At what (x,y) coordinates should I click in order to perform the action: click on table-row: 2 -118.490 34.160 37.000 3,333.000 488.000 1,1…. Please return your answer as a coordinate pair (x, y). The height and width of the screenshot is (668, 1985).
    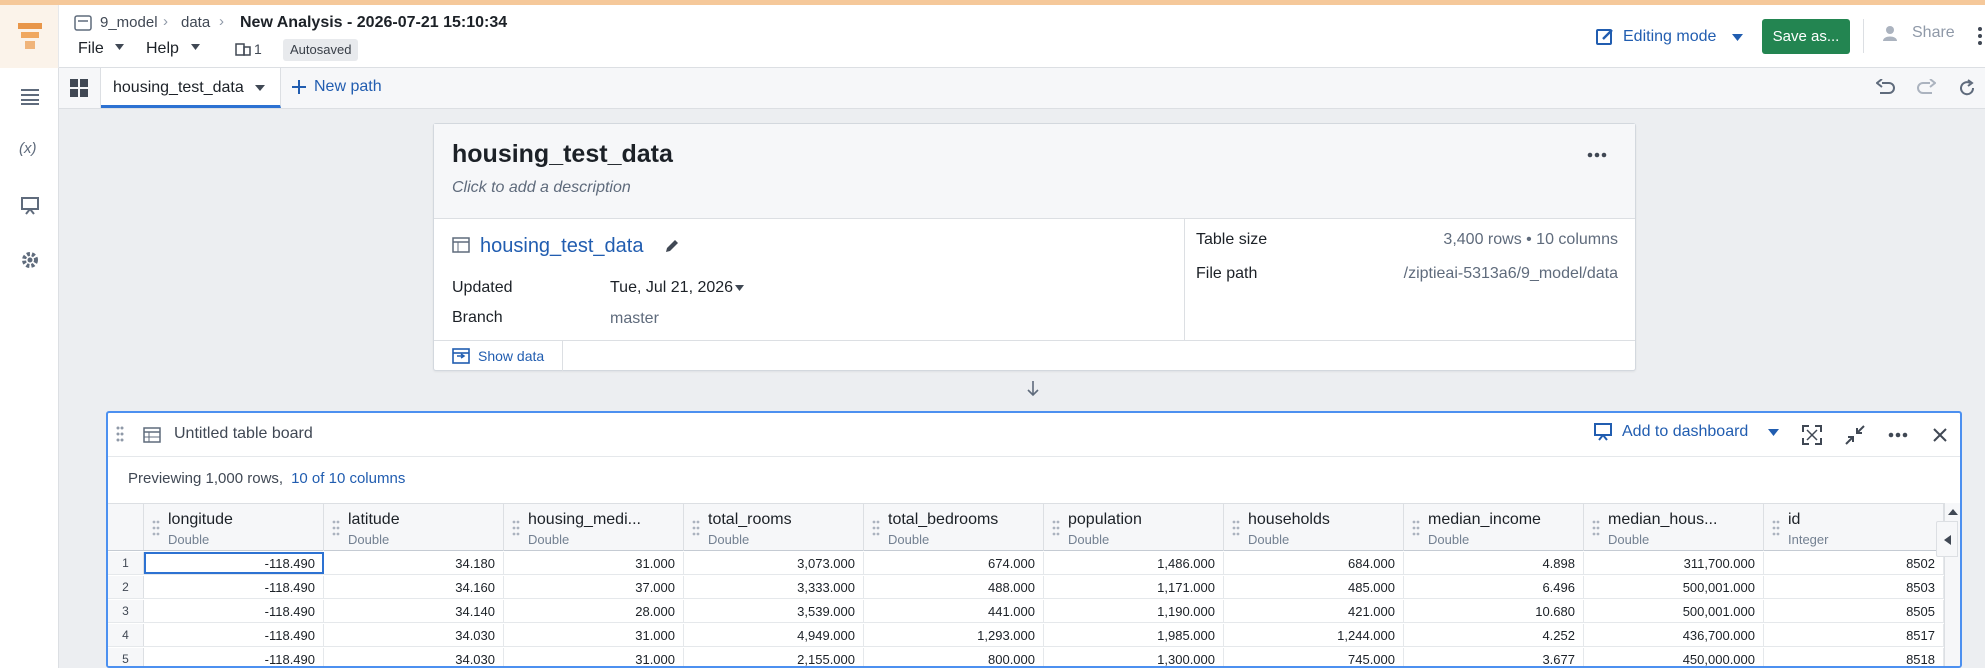
    Looking at the image, I should click on (1026, 587).